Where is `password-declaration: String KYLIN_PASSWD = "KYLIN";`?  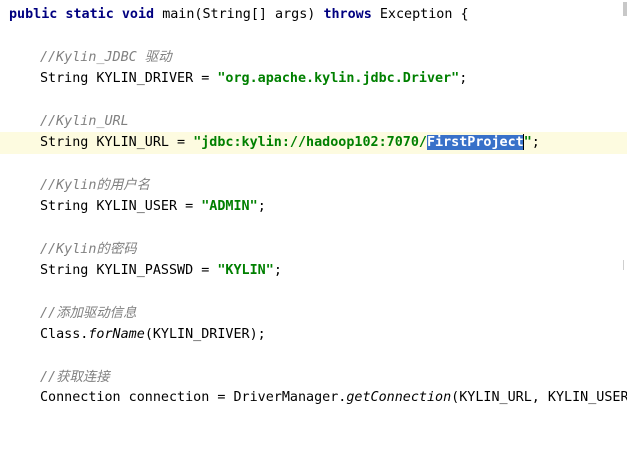
password-declaration: String KYLIN_PASSWD = "KYLIN"; is located at coordinates (161, 271).